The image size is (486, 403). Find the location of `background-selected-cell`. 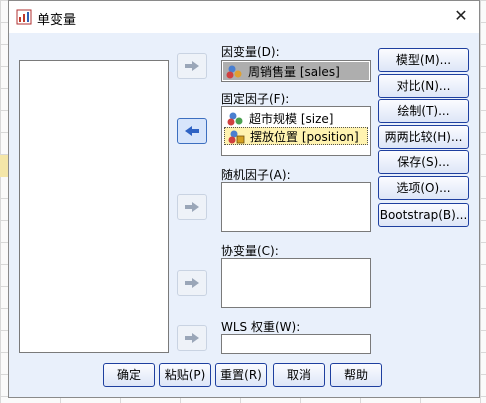

background-selected-cell is located at coordinates (4, 166).